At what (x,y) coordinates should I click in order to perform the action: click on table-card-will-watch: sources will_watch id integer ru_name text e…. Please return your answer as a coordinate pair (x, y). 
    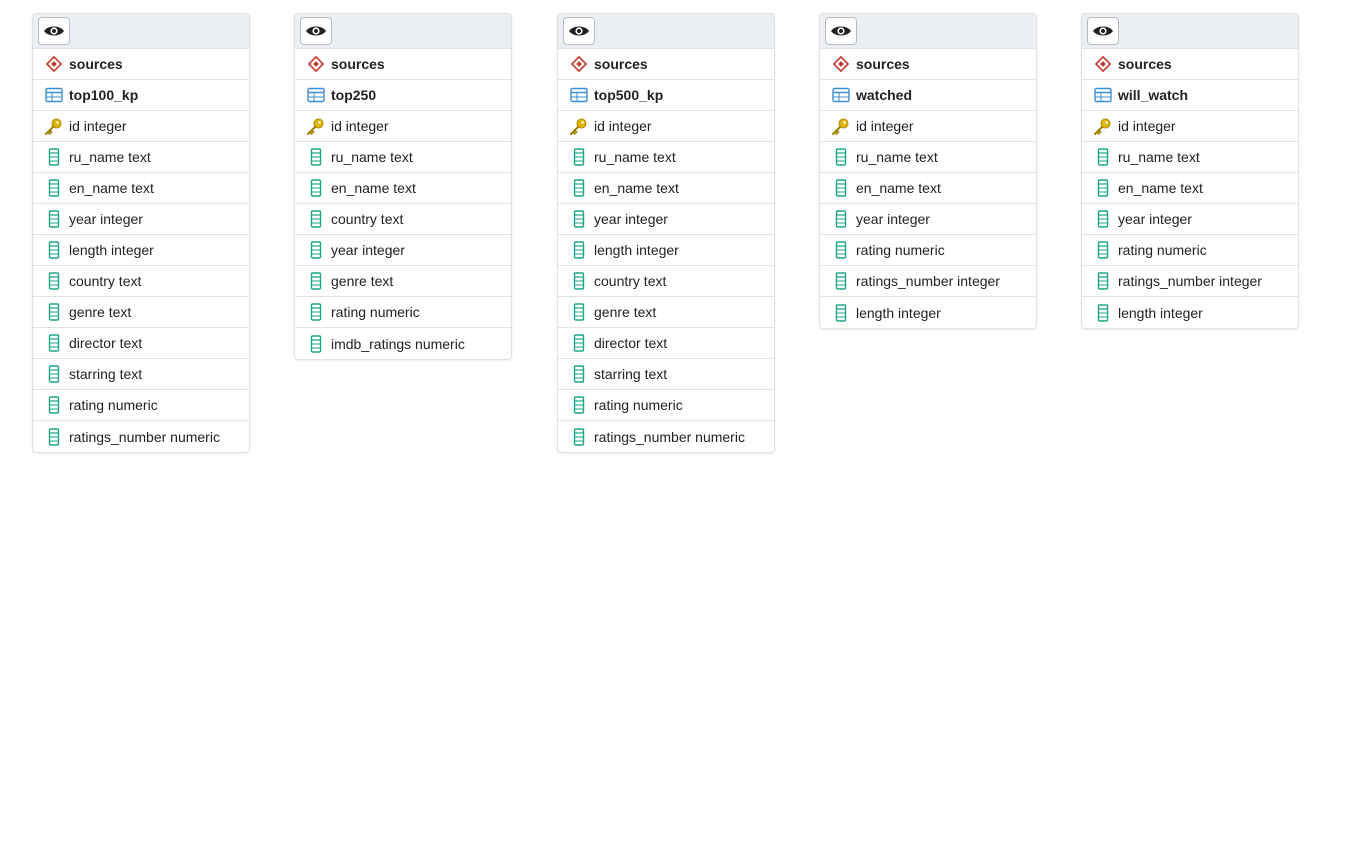
    Looking at the image, I should click on (1190, 171).